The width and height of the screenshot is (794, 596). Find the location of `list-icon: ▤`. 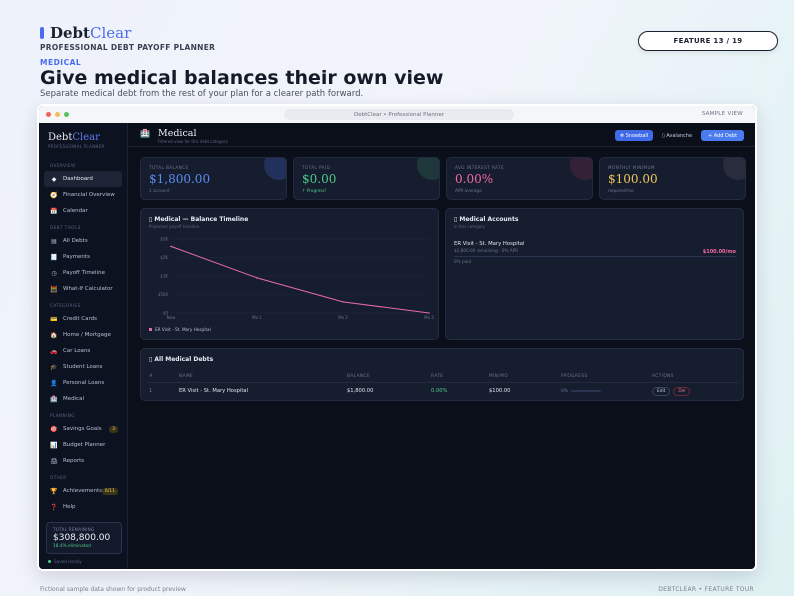

list-icon: ▤ is located at coordinates (54, 241).